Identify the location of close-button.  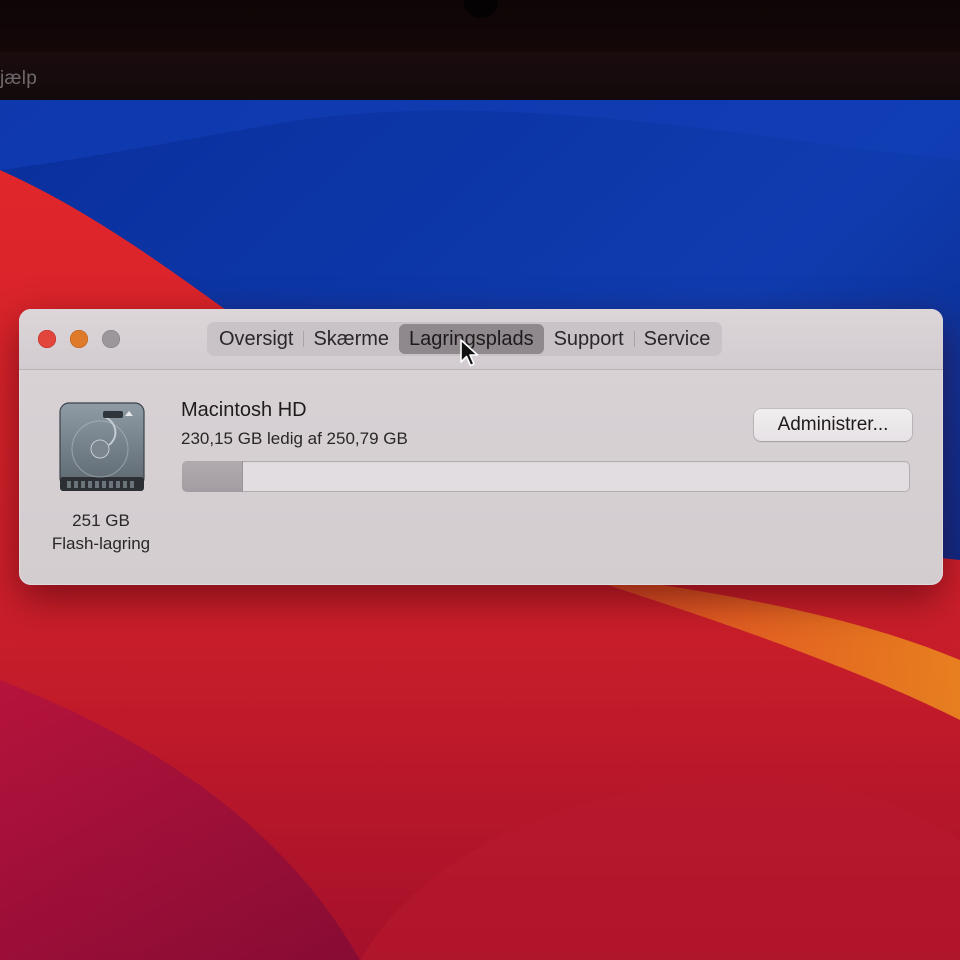
(47, 339).